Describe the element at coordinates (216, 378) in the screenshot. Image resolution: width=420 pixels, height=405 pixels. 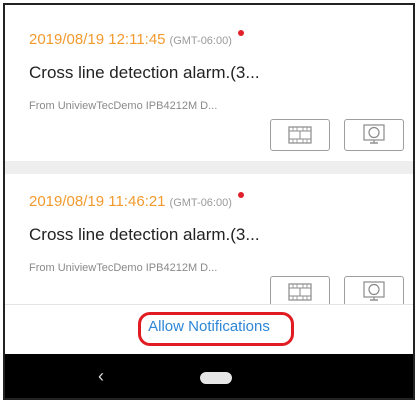
I see `home-pill-icon` at that location.